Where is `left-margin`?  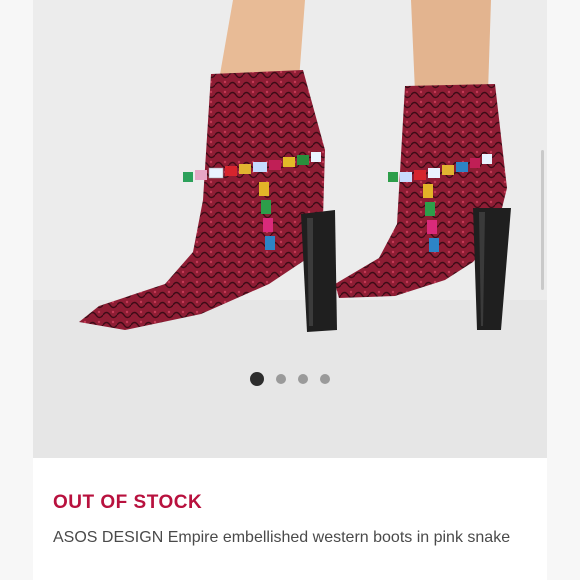
left-margin is located at coordinates (16, 290).